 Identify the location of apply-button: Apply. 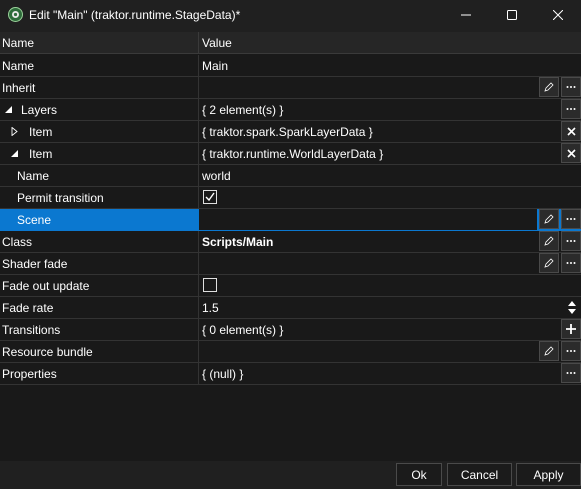
(548, 474).